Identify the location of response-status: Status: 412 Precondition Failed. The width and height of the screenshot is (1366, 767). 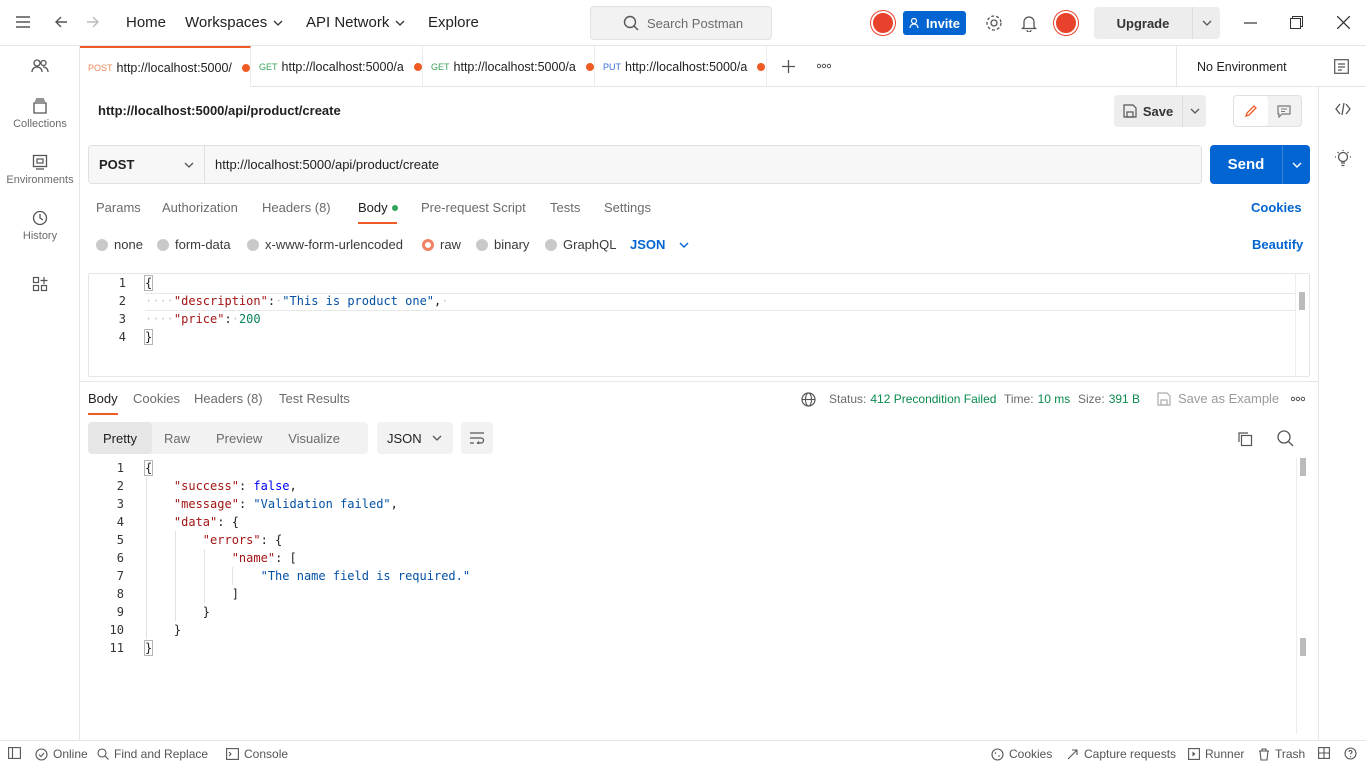
(912, 399).